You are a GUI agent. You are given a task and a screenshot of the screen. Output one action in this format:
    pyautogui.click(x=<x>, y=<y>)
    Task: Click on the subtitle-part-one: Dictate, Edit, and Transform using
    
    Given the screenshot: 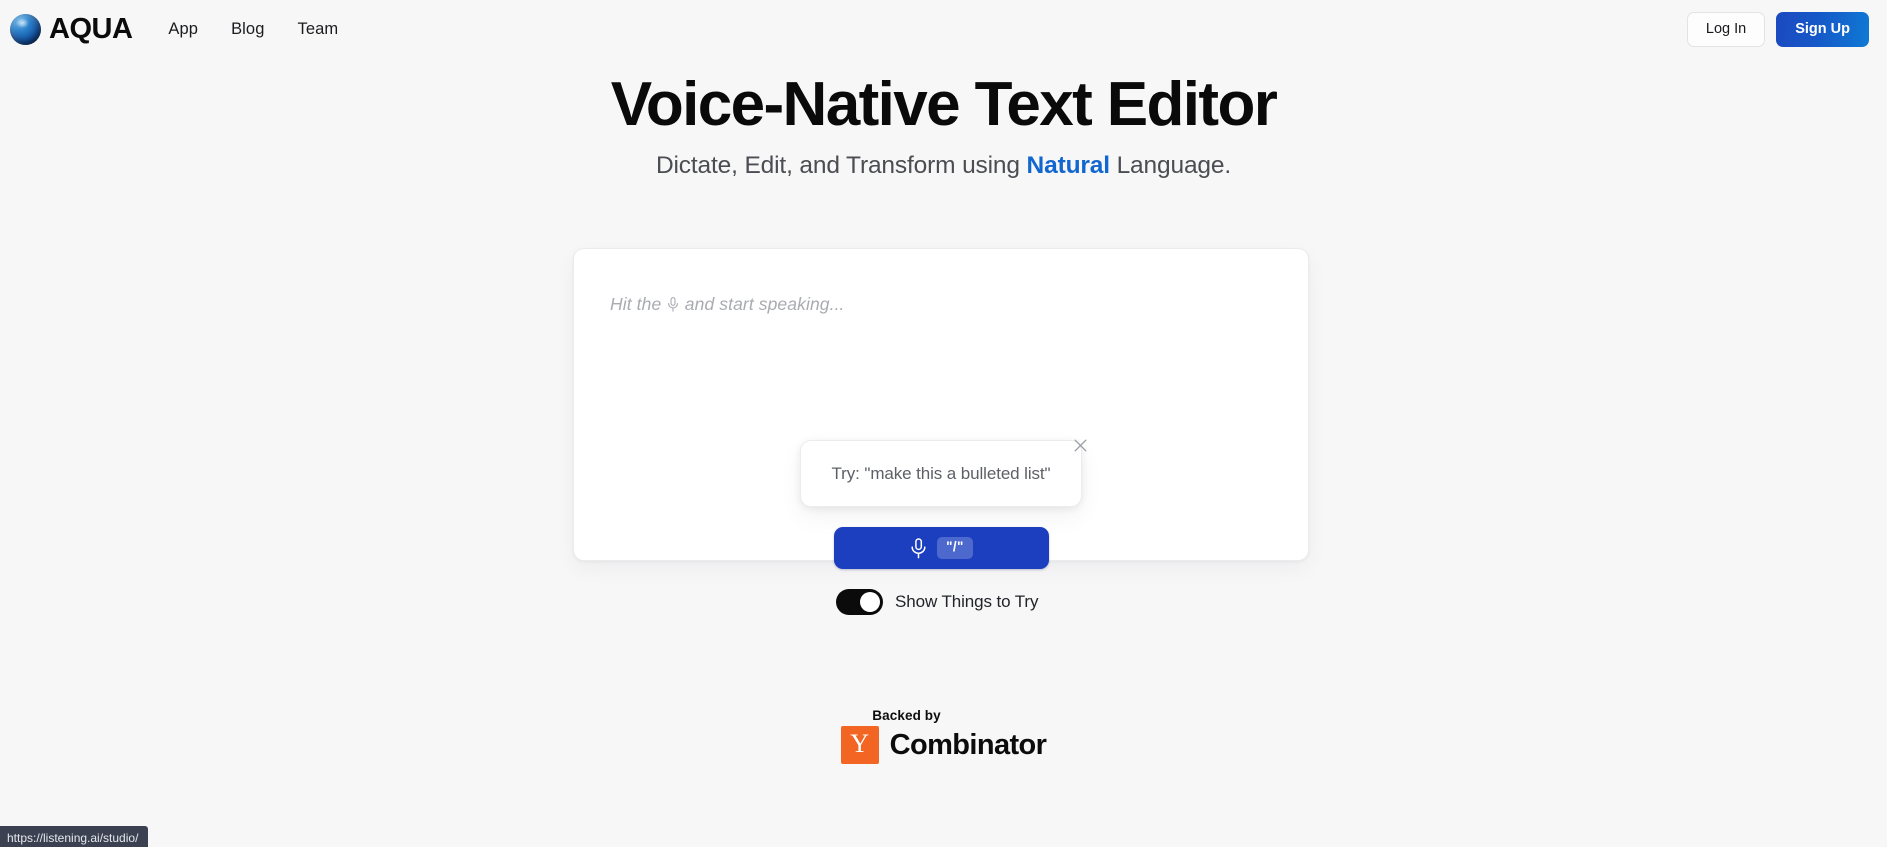 What is the action you would take?
    pyautogui.click(x=841, y=165)
    